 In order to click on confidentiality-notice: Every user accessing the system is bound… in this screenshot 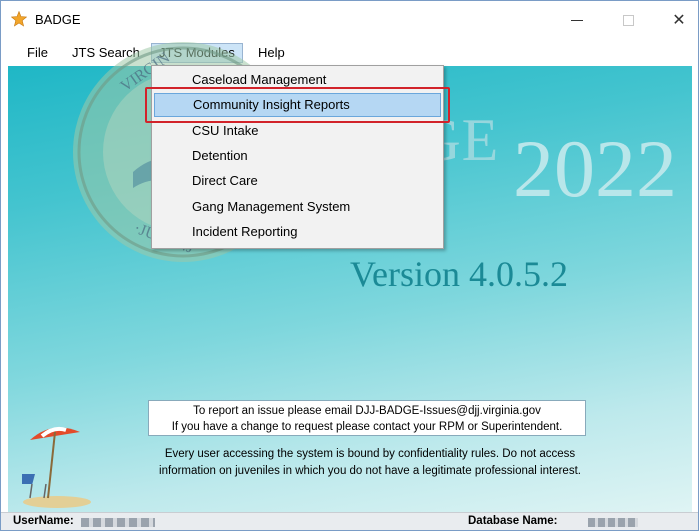, I will do `click(370, 463)`.